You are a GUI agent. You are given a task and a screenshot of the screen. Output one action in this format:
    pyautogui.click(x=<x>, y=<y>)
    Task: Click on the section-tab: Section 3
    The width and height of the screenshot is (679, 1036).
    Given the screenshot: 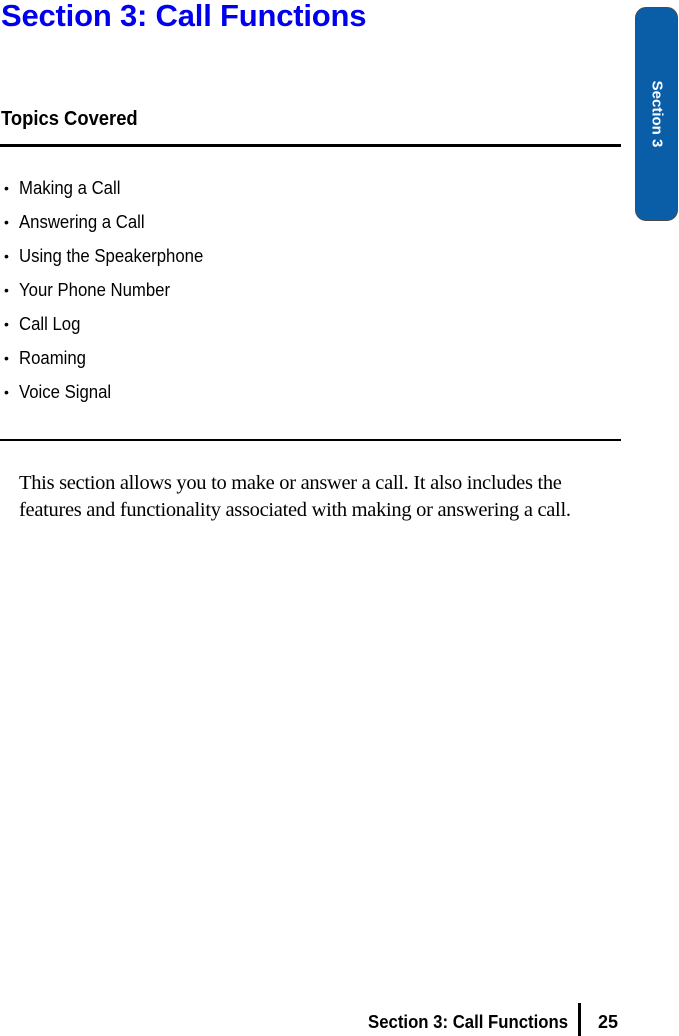 What is the action you would take?
    pyautogui.click(x=656, y=114)
    